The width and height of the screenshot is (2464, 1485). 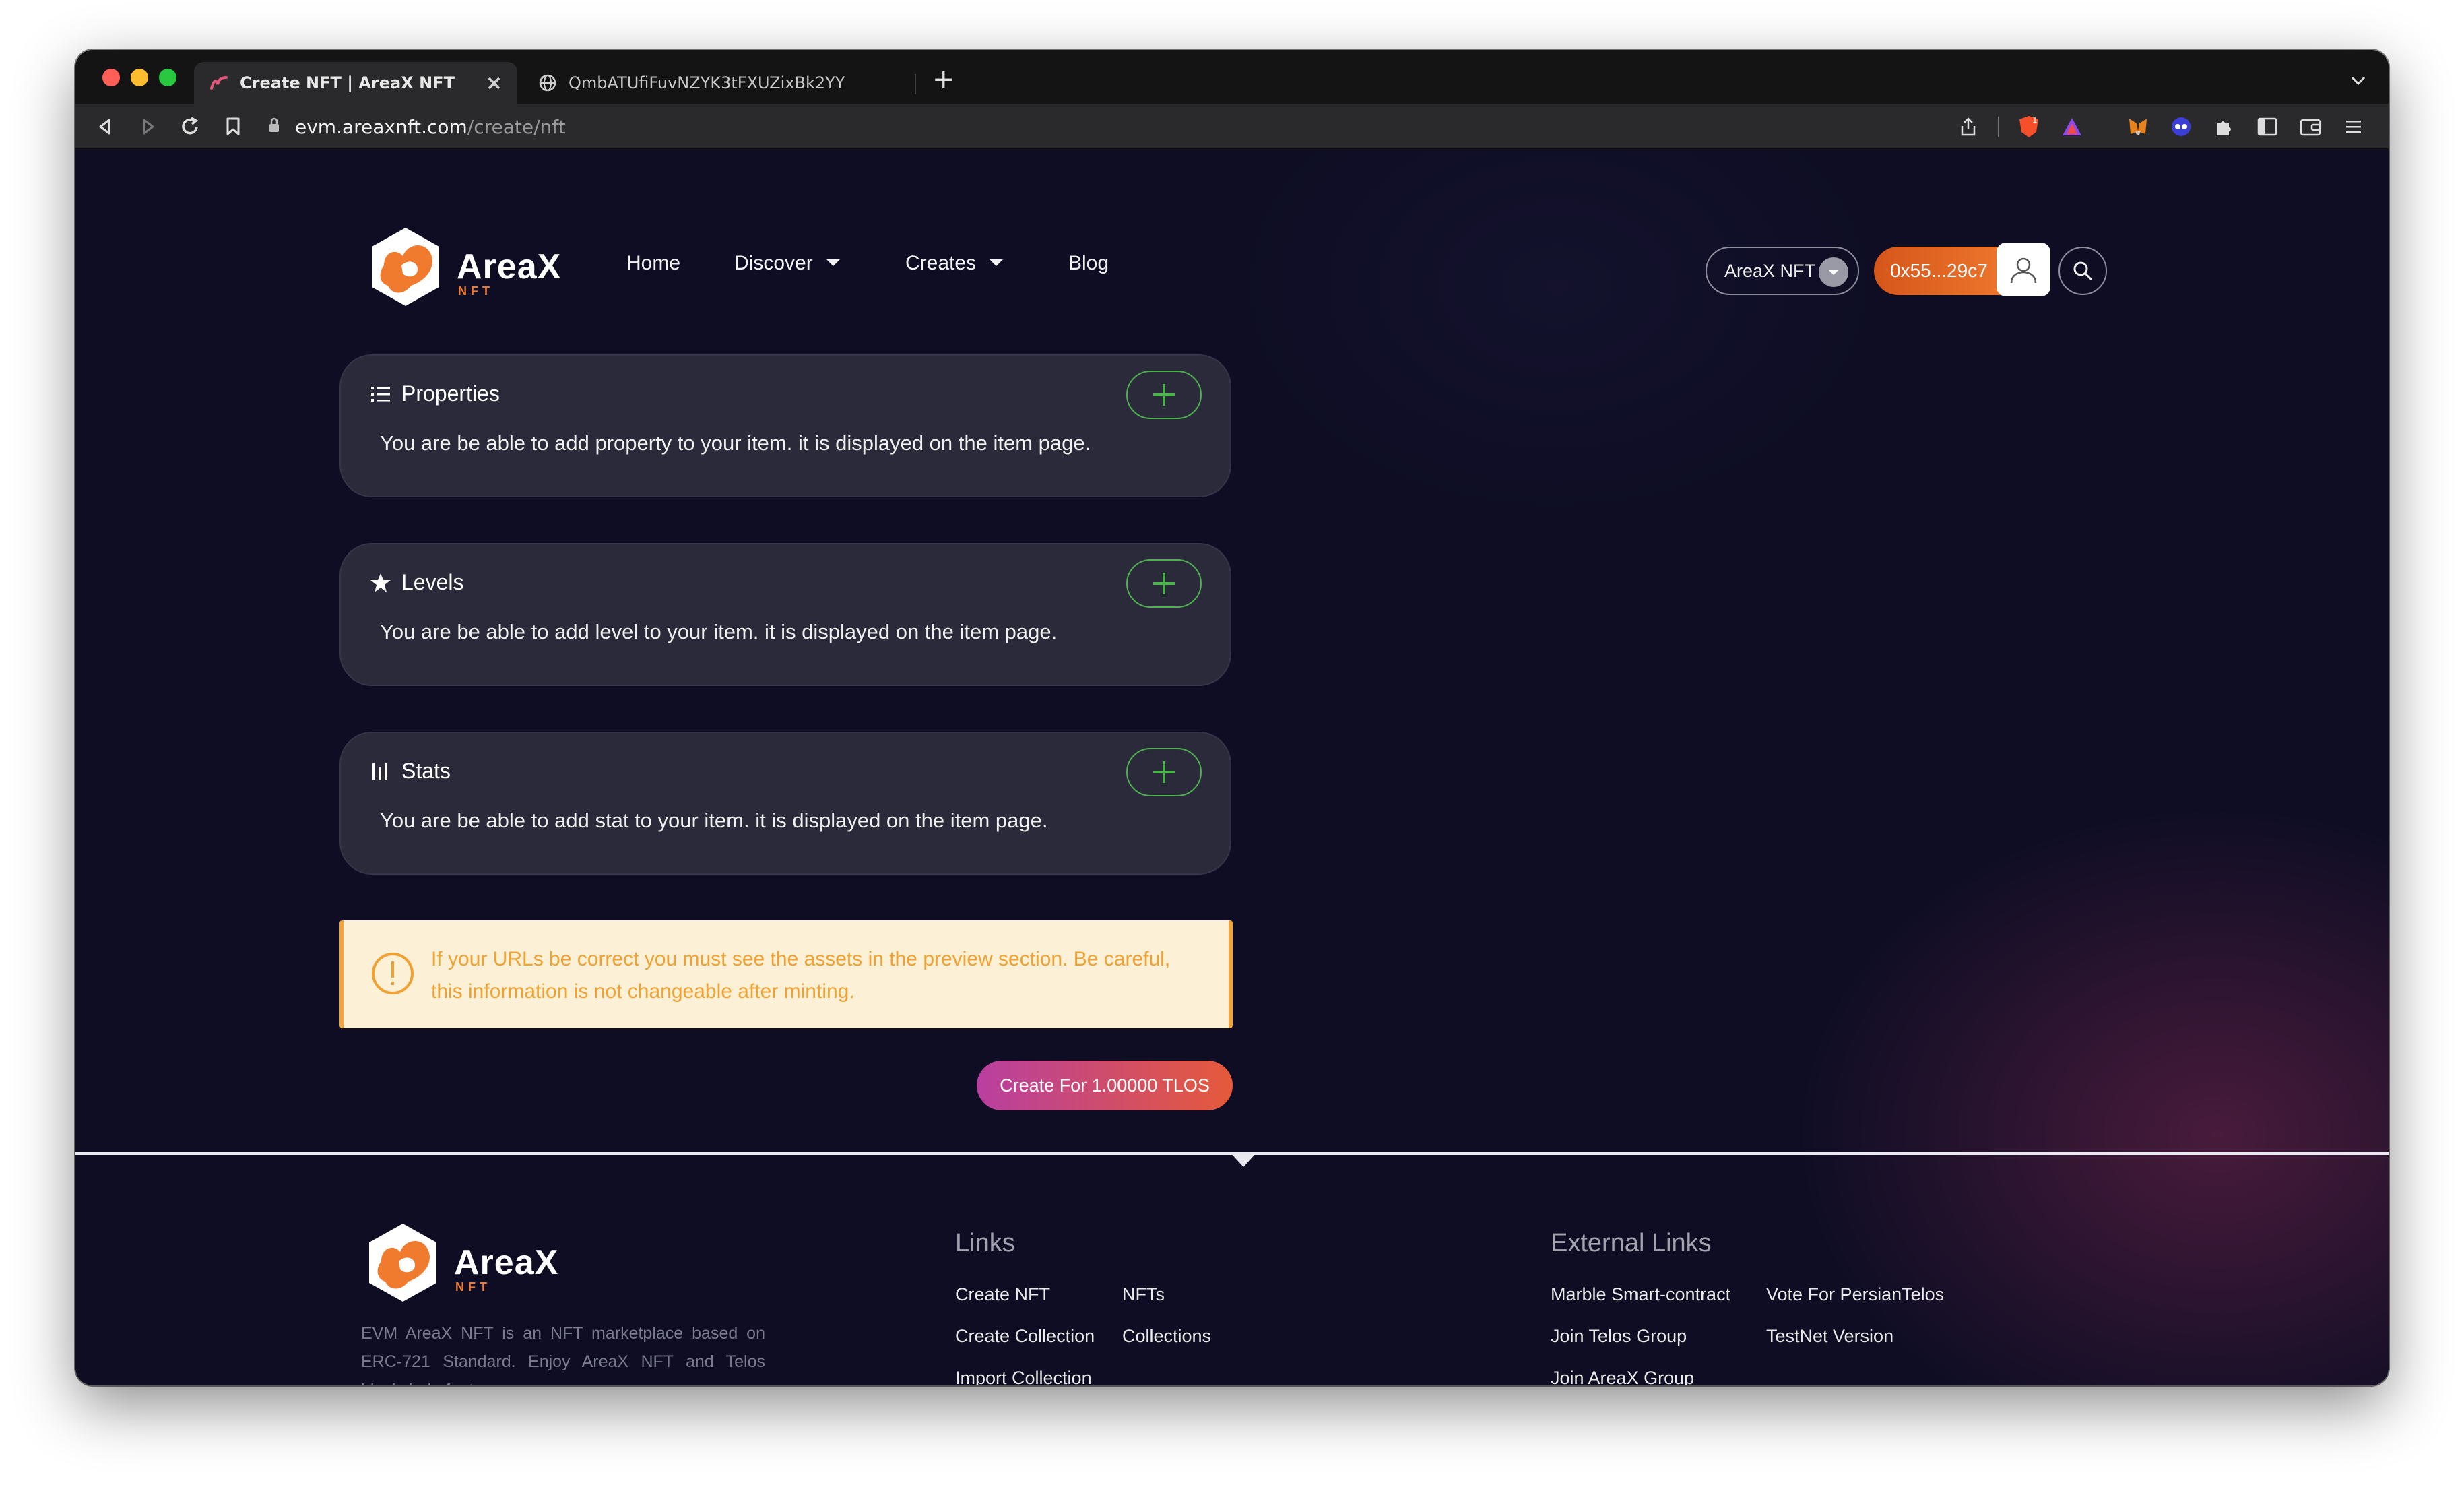 I want to click on brave-shields-icon: 1, so click(x=2029, y=127).